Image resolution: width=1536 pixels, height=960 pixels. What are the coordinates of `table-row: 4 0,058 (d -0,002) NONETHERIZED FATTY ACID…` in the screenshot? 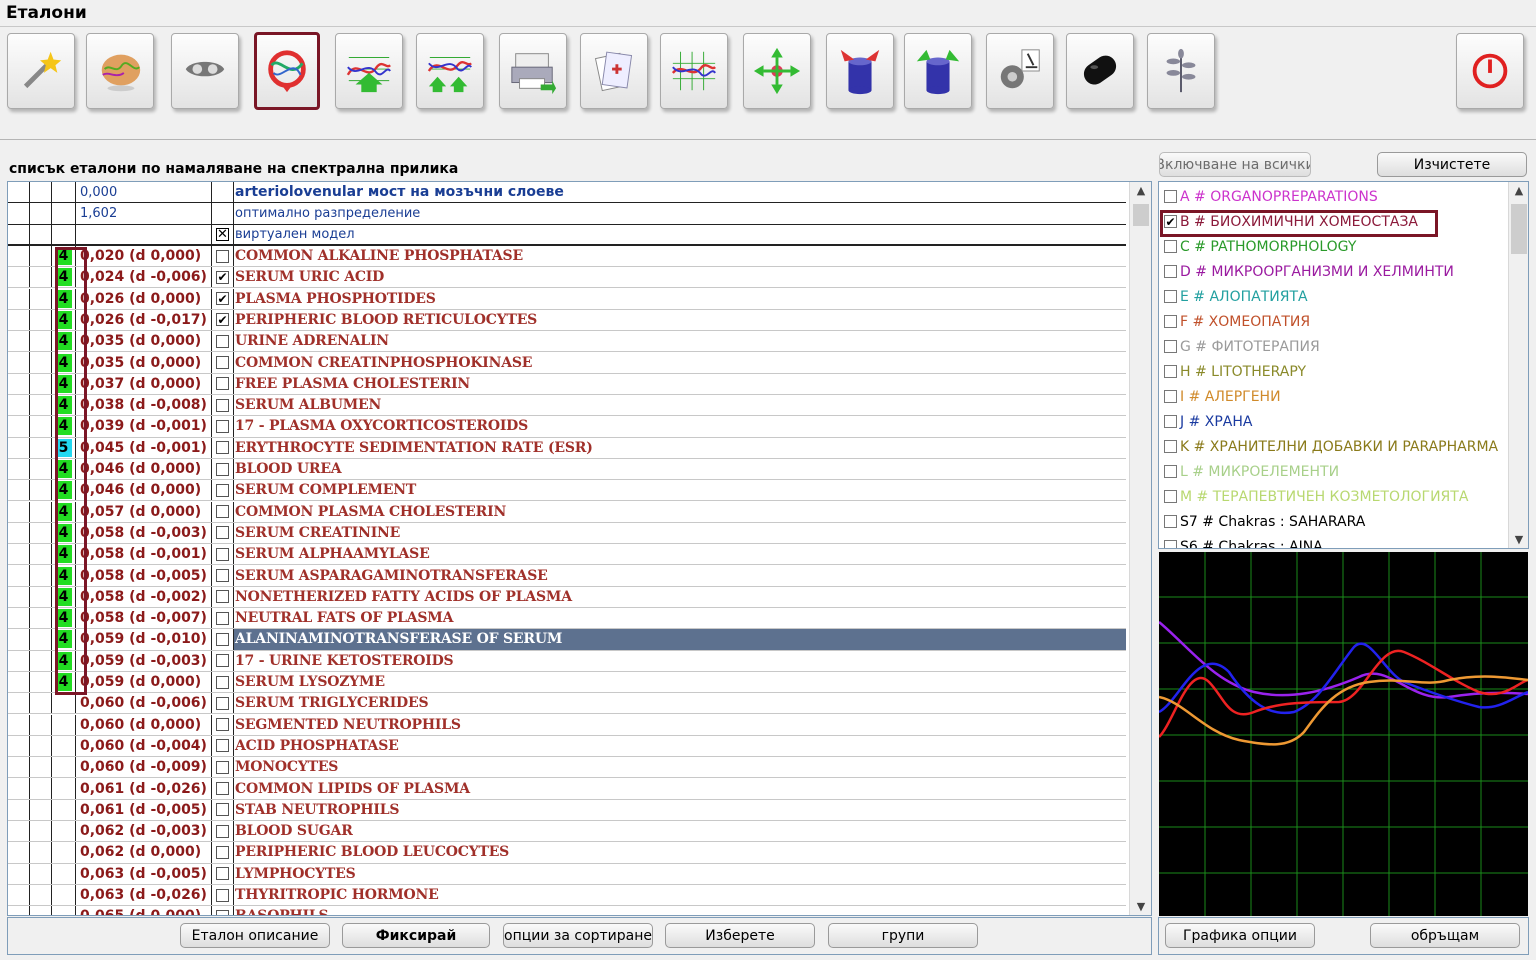 It's located at (567, 597).